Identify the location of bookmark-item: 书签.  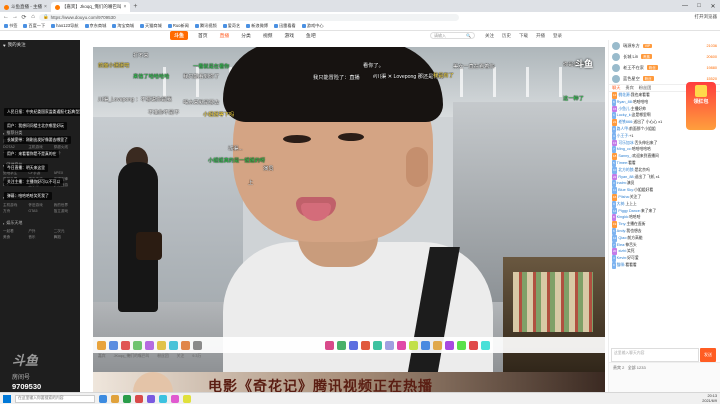
(10, 26).